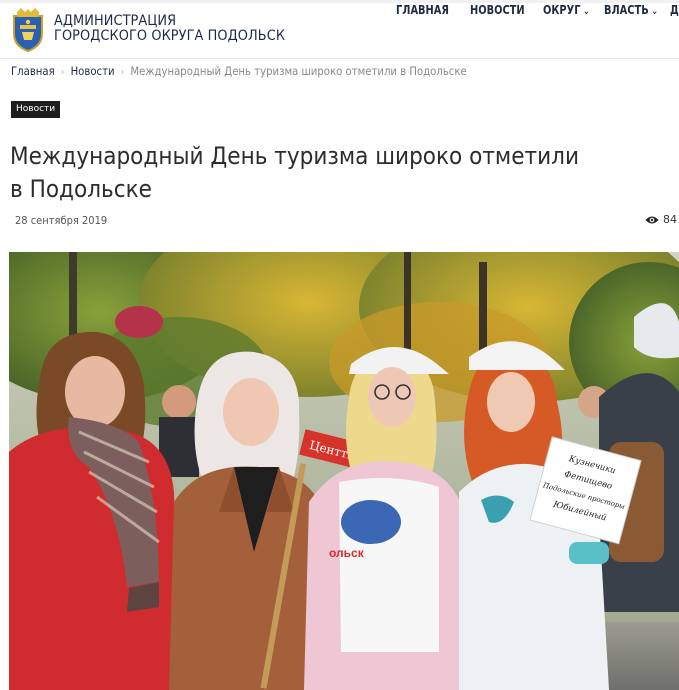 This screenshot has width=679, height=690. What do you see at coordinates (170, 36) in the screenshot?
I see `brand-line-2: ГОРОДСКОГО ОКРУГА ПОДОЛЬСК` at bounding box center [170, 36].